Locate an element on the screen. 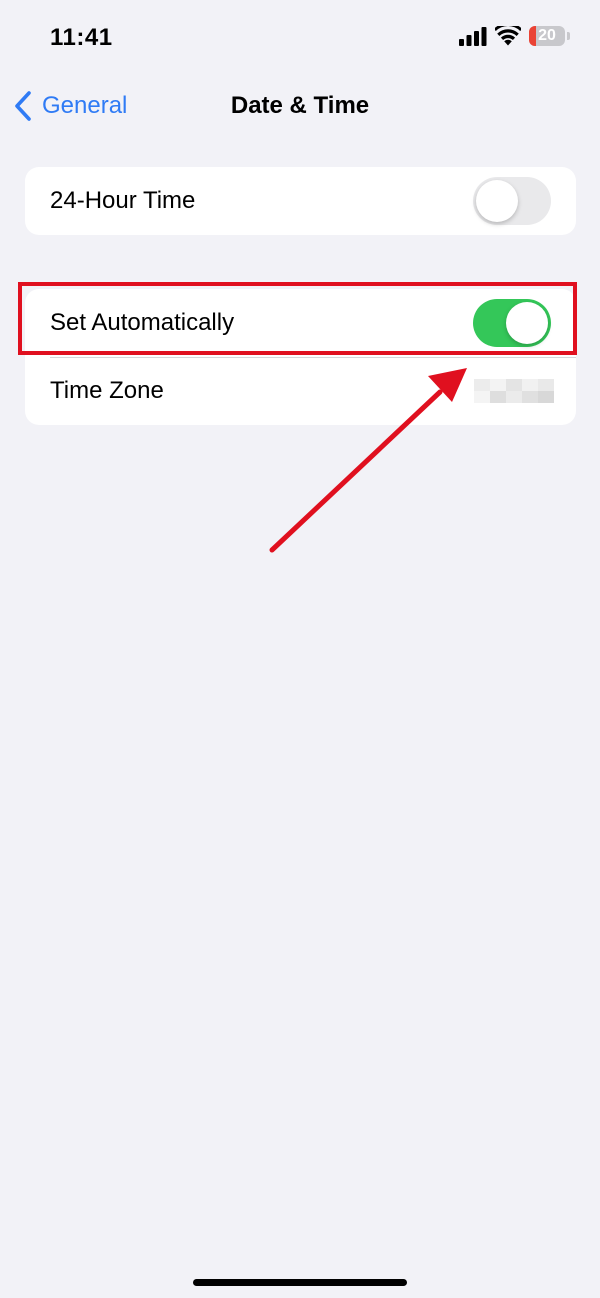  wifi-icon is located at coordinates (508, 36).